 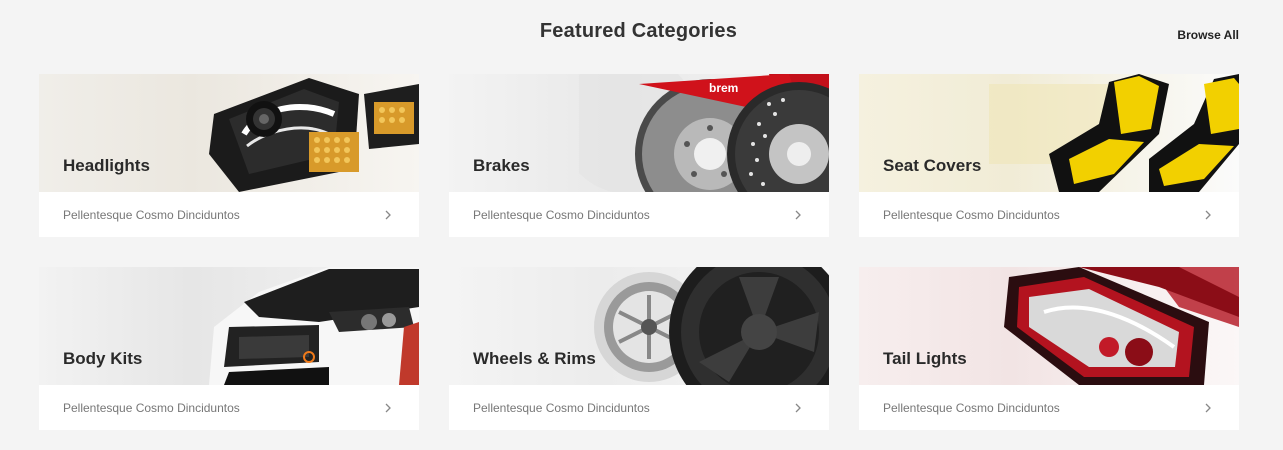 I want to click on category-name: Body Kits, so click(x=103, y=358).